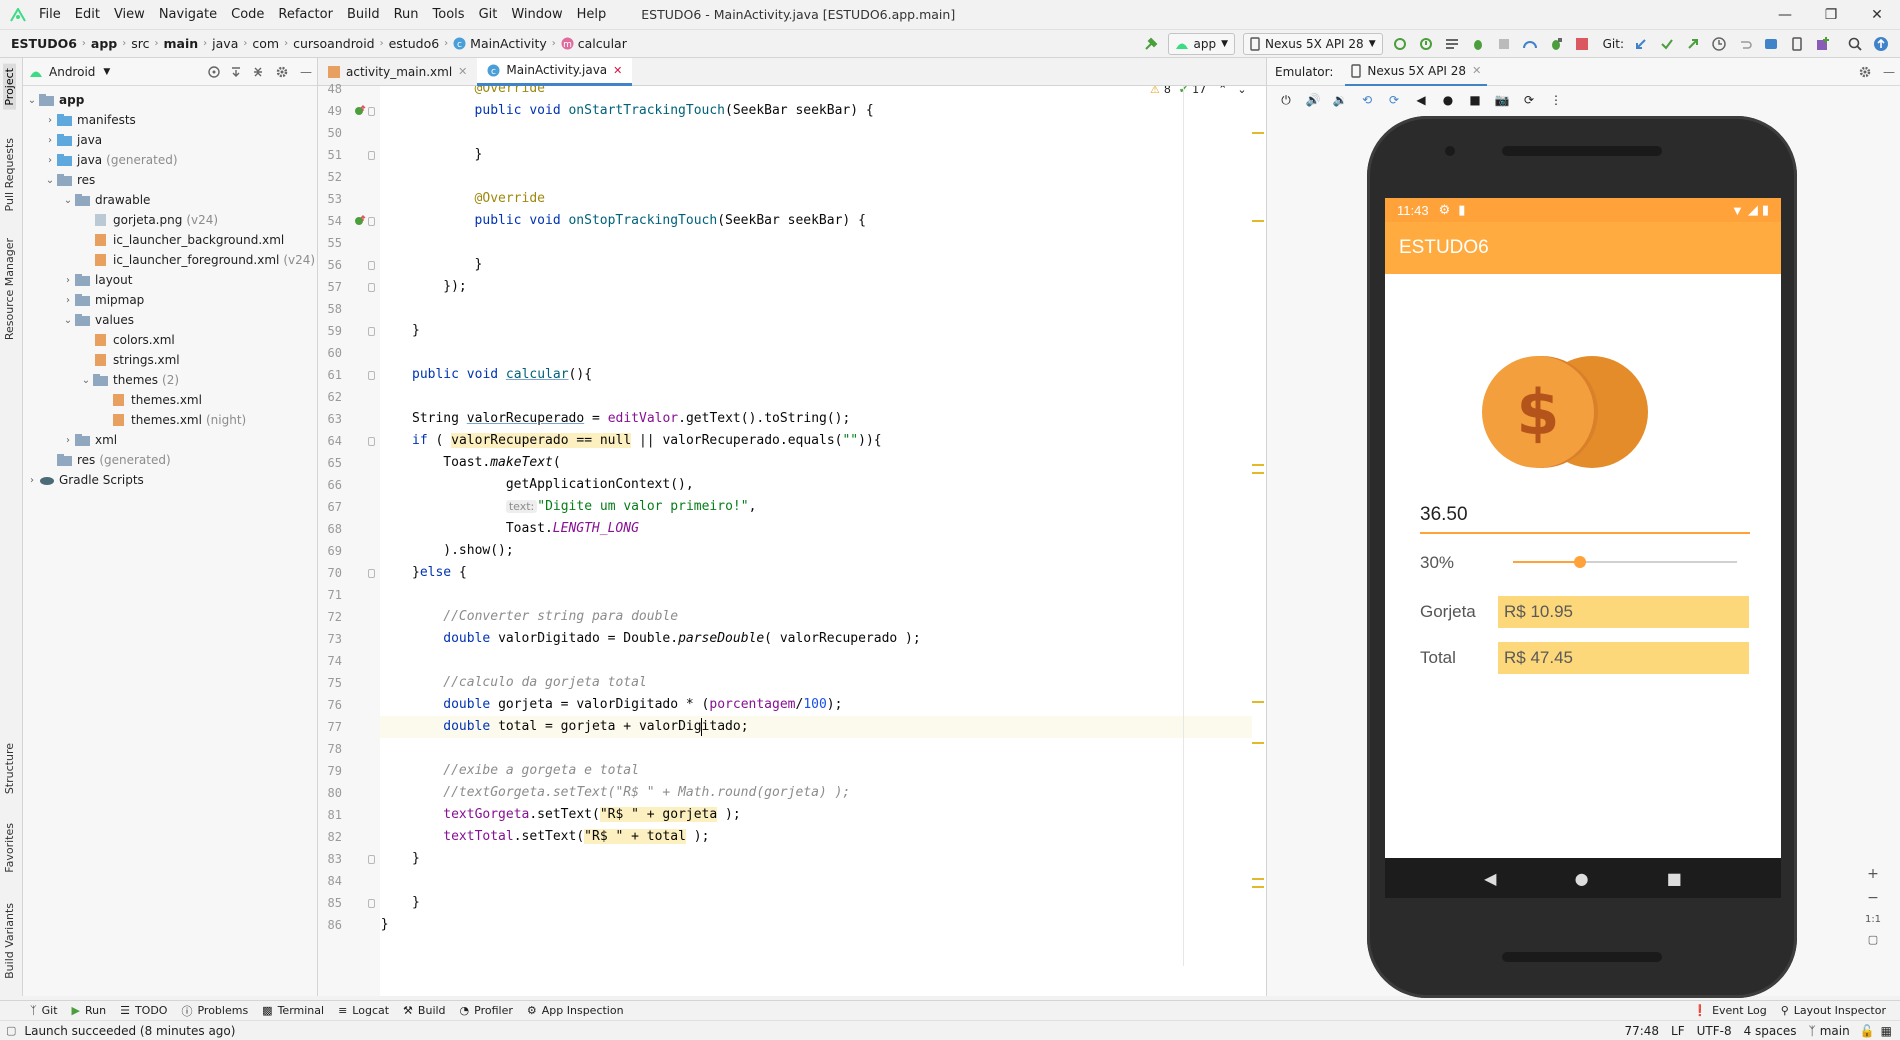 The image size is (1900, 1040). Describe the element at coordinates (1556, 100) in the screenshot. I see `more-options-icon: ⋮` at that location.